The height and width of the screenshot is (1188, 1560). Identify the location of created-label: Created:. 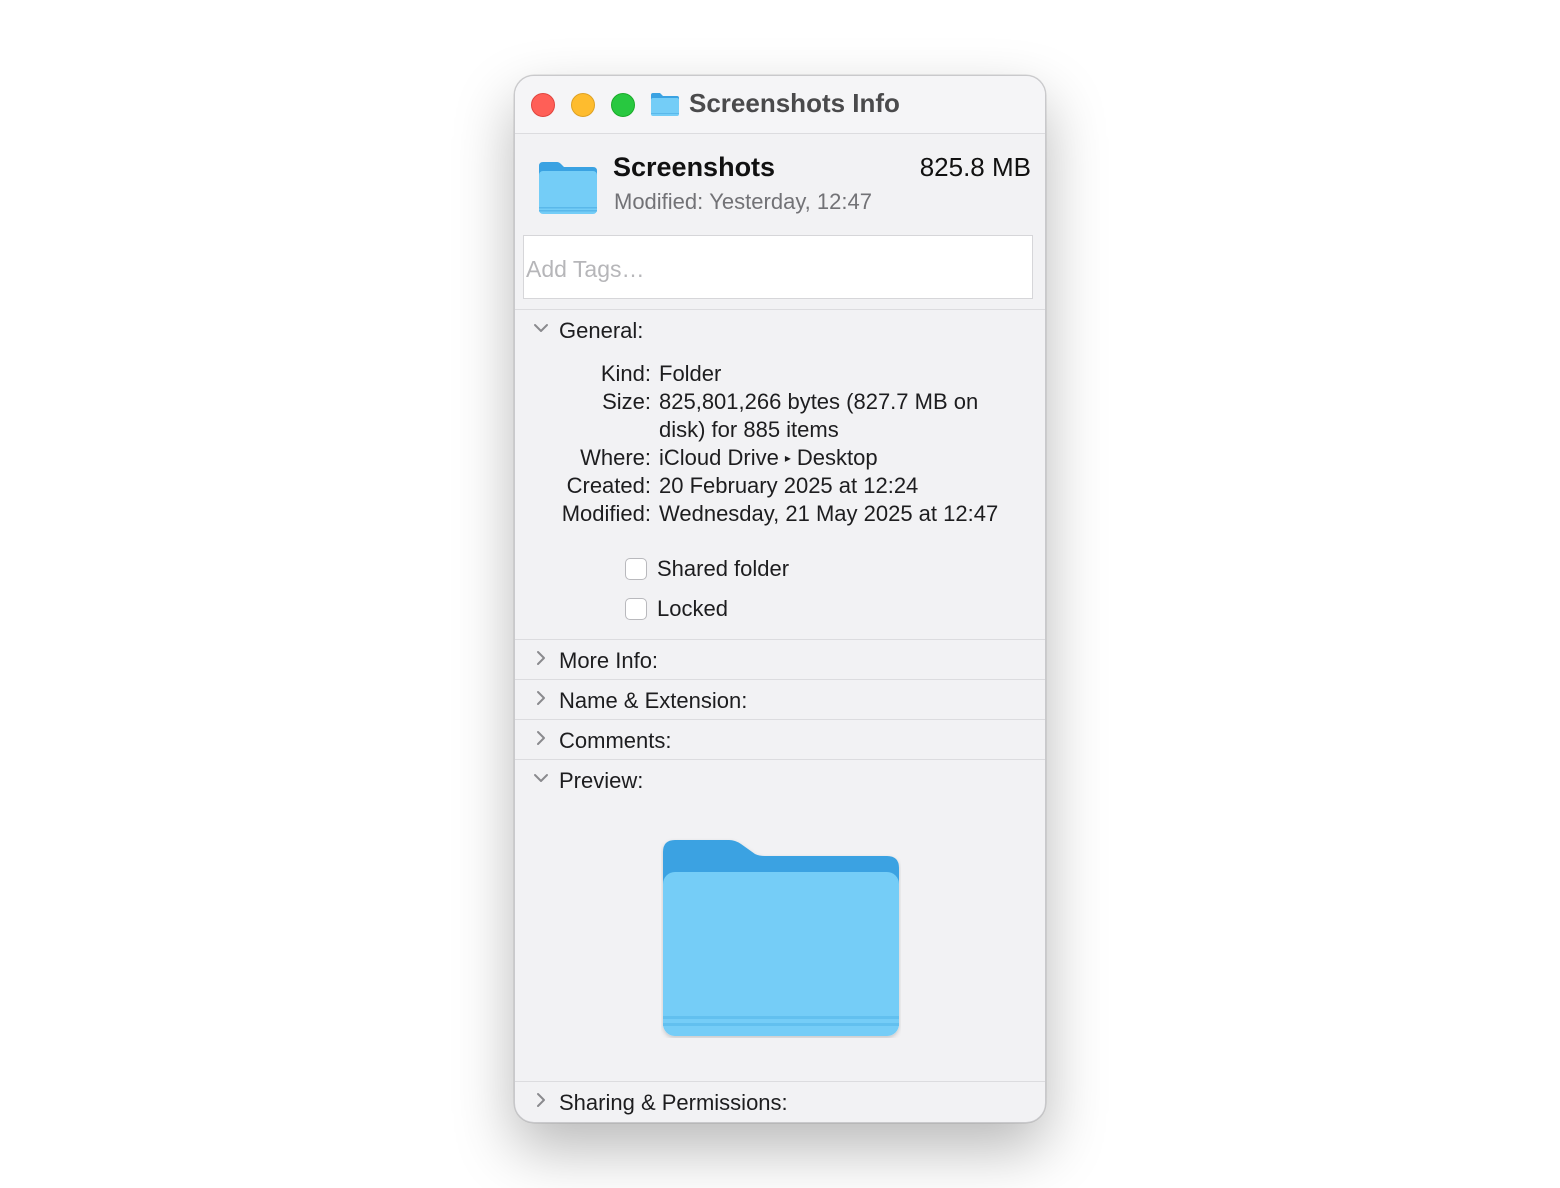
(608, 485).